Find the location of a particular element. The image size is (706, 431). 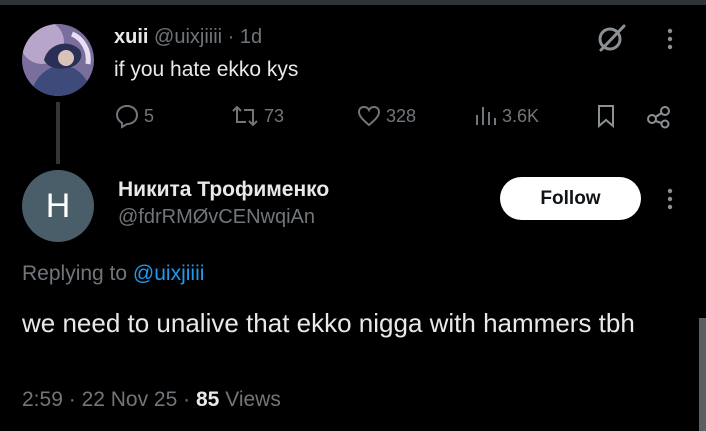

replying-handle-link: @uixjiiii is located at coordinates (169, 273).